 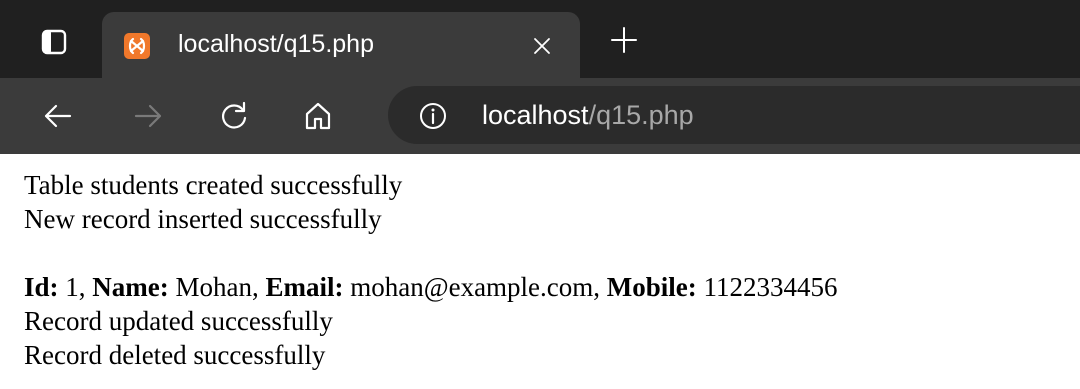 What do you see at coordinates (535, 115) in the screenshot?
I see `url-host: localhost` at bounding box center [535, 115].